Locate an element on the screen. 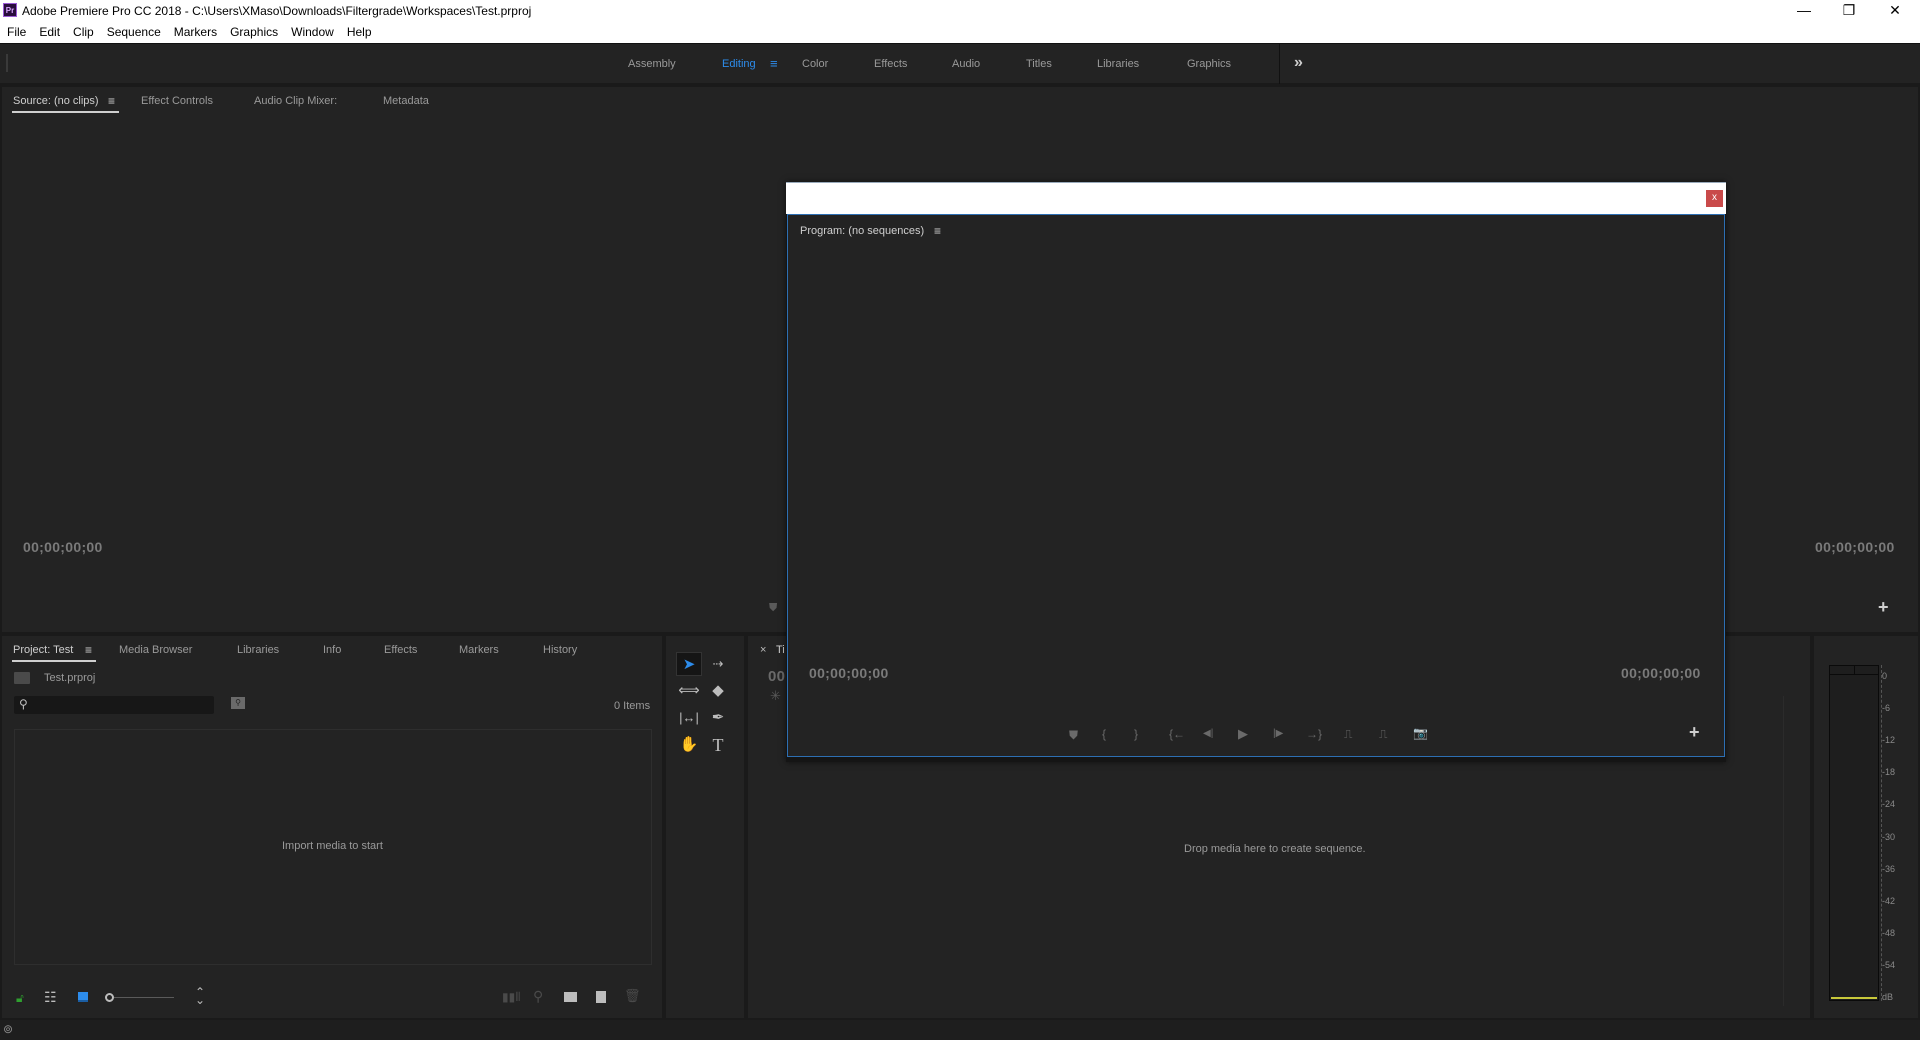 The height and width of the screenshot is (1040, 1920). db-tick: dB is located at coordinates (1888, 997).